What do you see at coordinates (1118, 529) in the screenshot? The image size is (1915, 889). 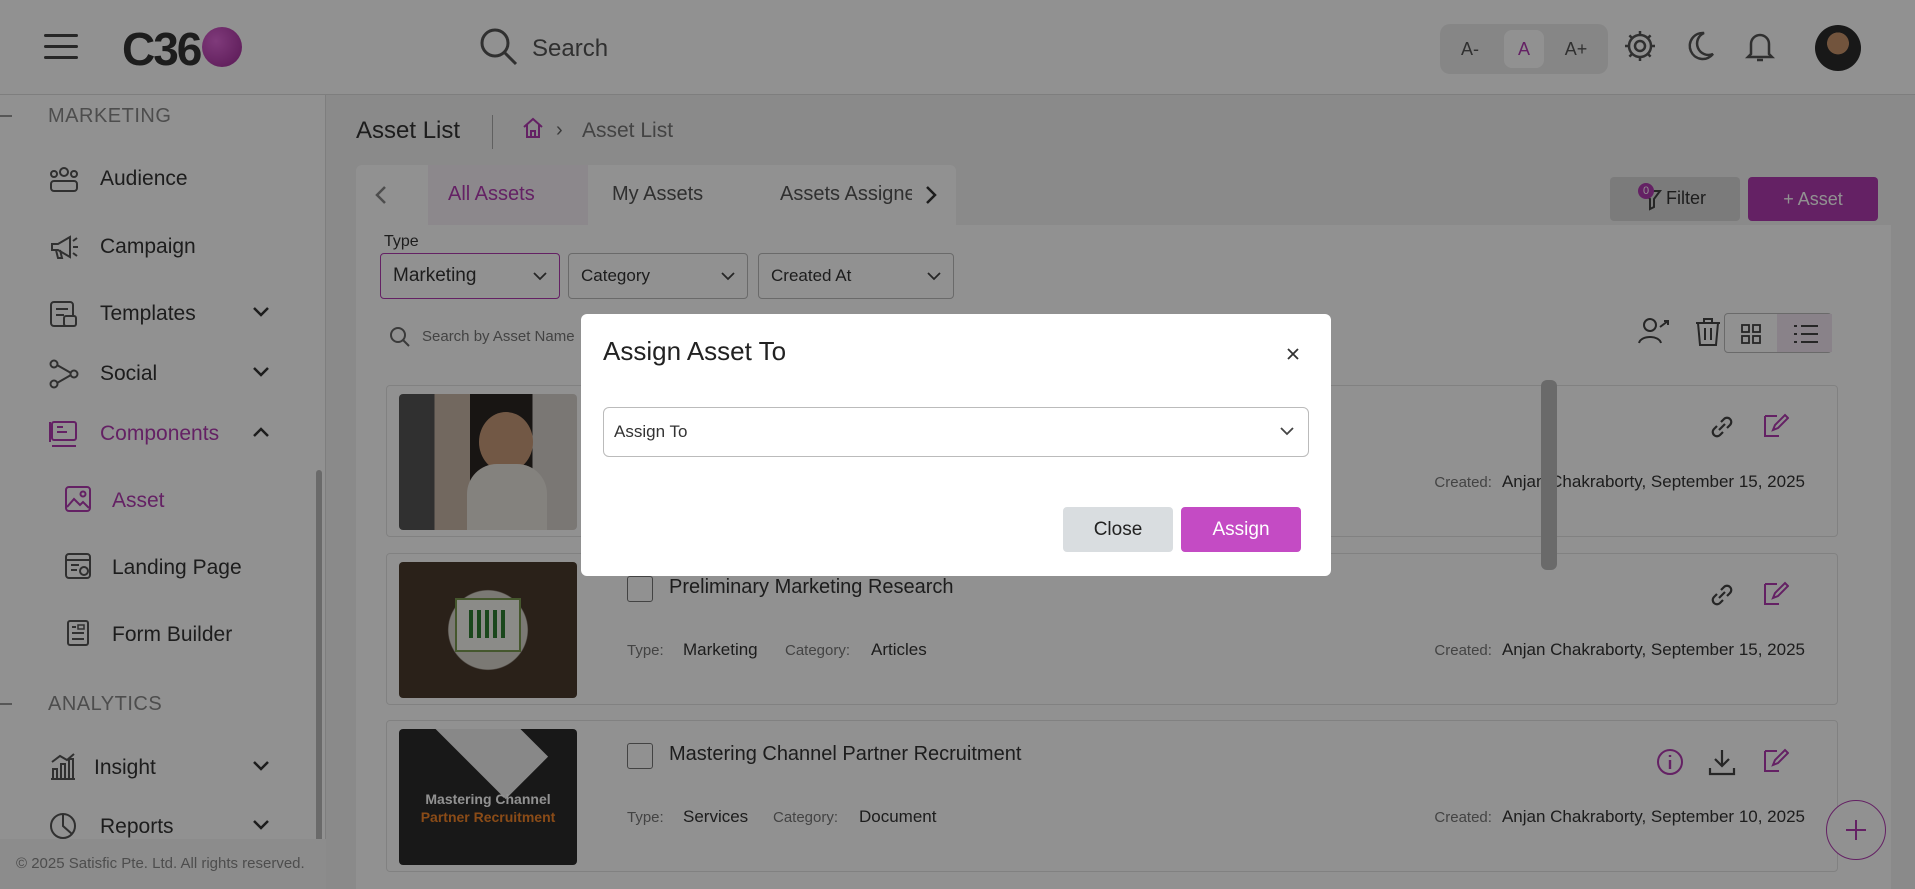 I see `close-button: Close` at bounding box center [1118, 529].